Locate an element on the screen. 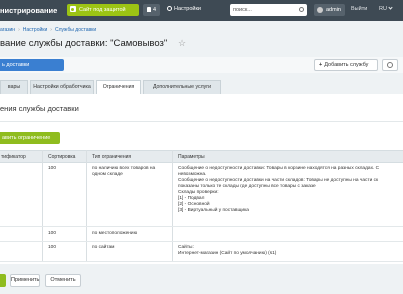  toolbar-settings-button is located at coordinates (390, 65).